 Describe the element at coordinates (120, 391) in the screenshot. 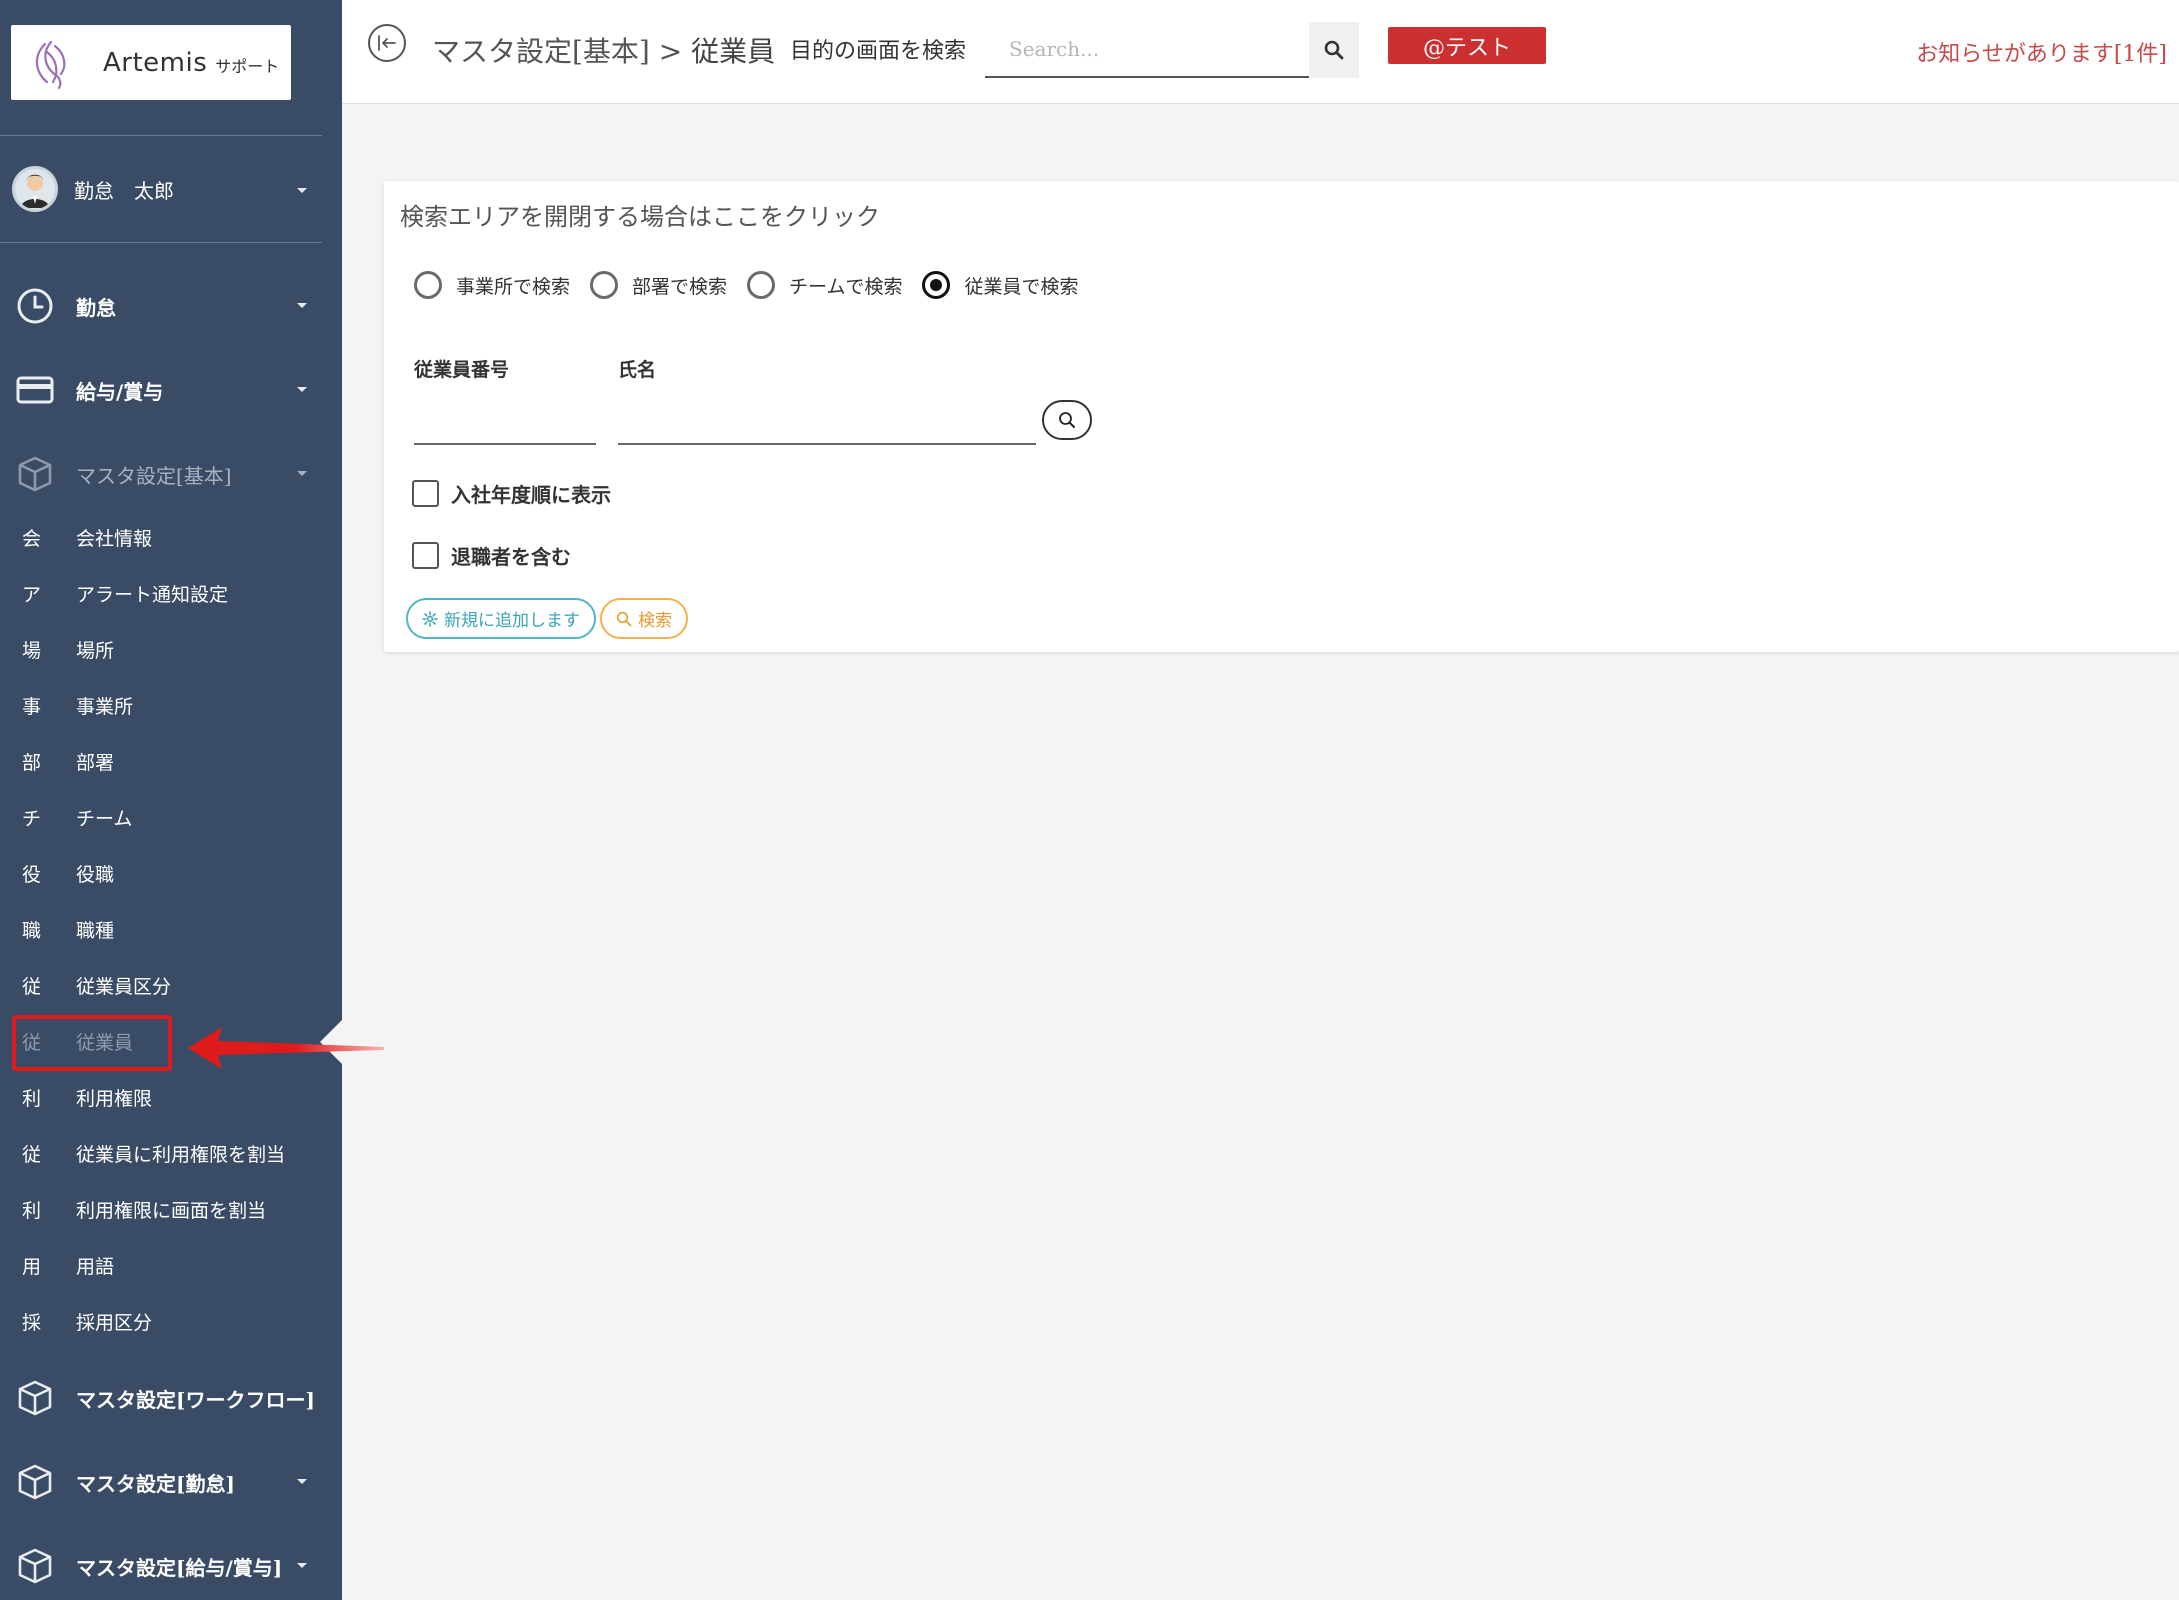

I see `sidebar-section-label: 給与/賞与` at that location.